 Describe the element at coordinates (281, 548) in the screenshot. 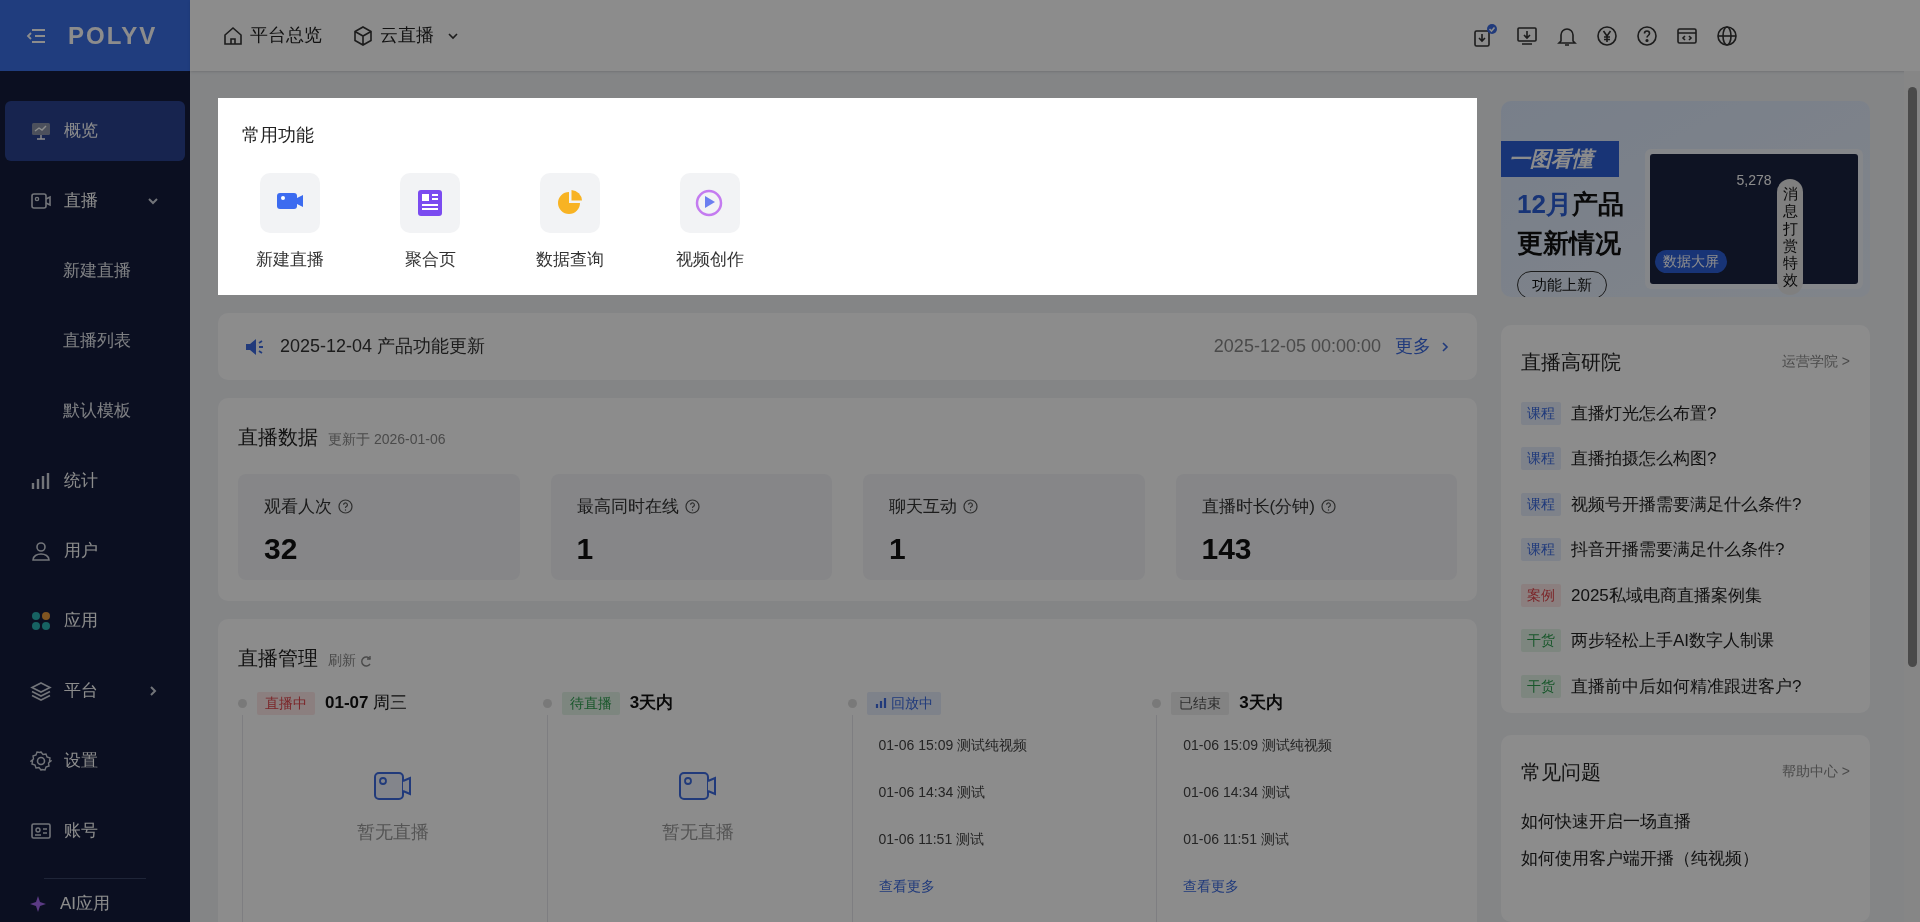

I see `stat-value: 32` at that location.